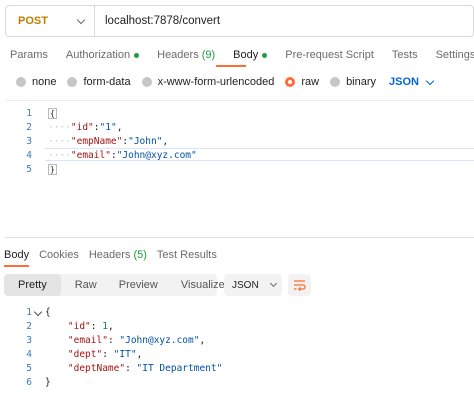 The width and height of the screenshot is (474, 414). What do you see at coordinates (50, 21) in the screenshot?
I see `method-select: POST` at bounding box center [50, 21].